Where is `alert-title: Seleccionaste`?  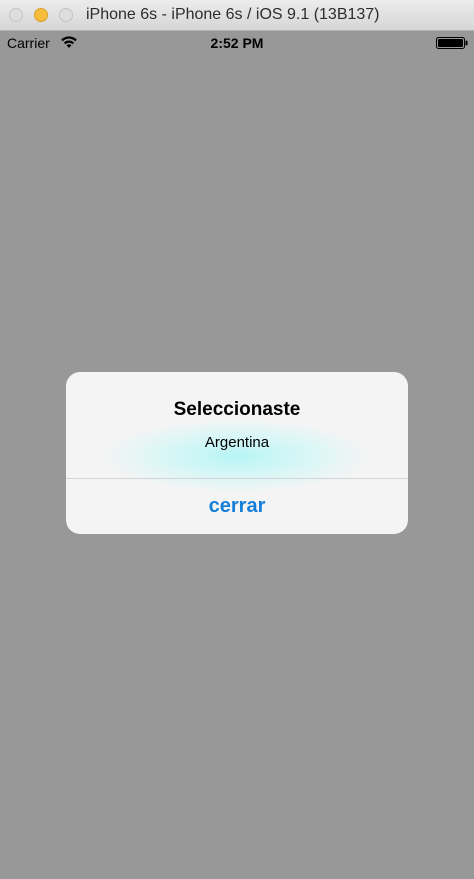 alert-title: Seleccionaste is located at coordinates (237, 409).